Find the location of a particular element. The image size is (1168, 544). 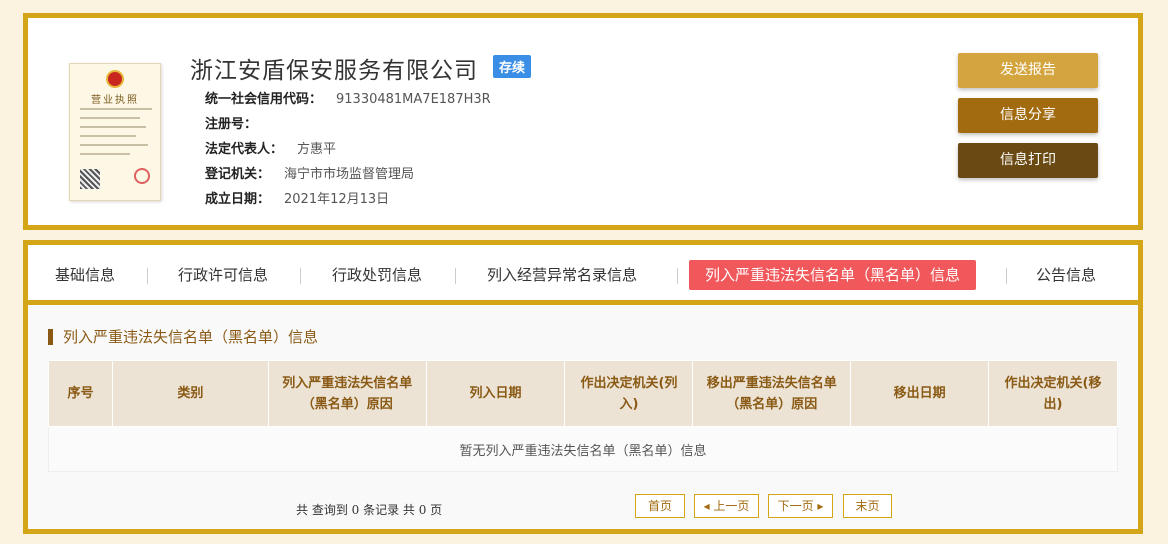

tab-admin-penalty: 行政处罚信息 is located at coordinates (377, 275).